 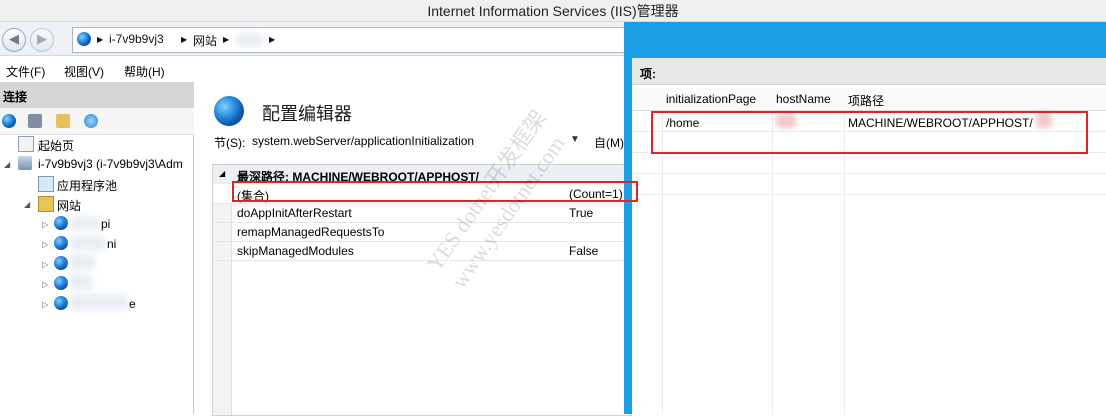 I want to click on sites-folder-icon, so click(x=46, y=204).